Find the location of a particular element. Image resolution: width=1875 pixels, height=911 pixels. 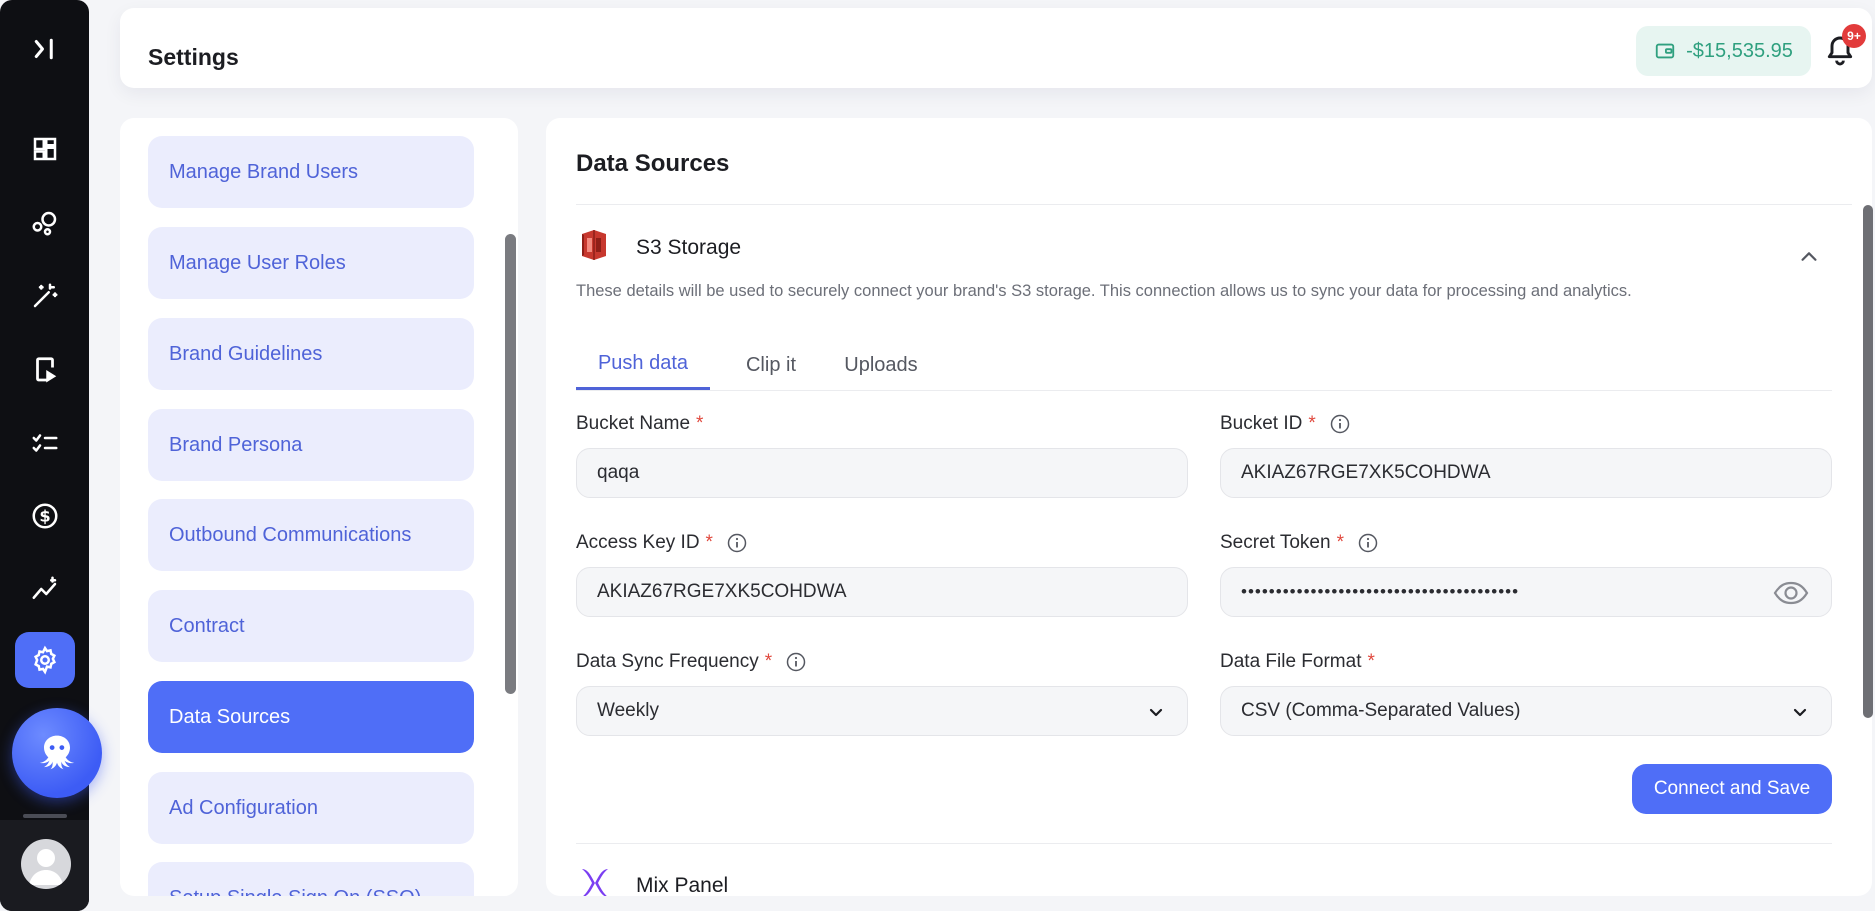

nodes-icon is located at coordinates (44, 223).